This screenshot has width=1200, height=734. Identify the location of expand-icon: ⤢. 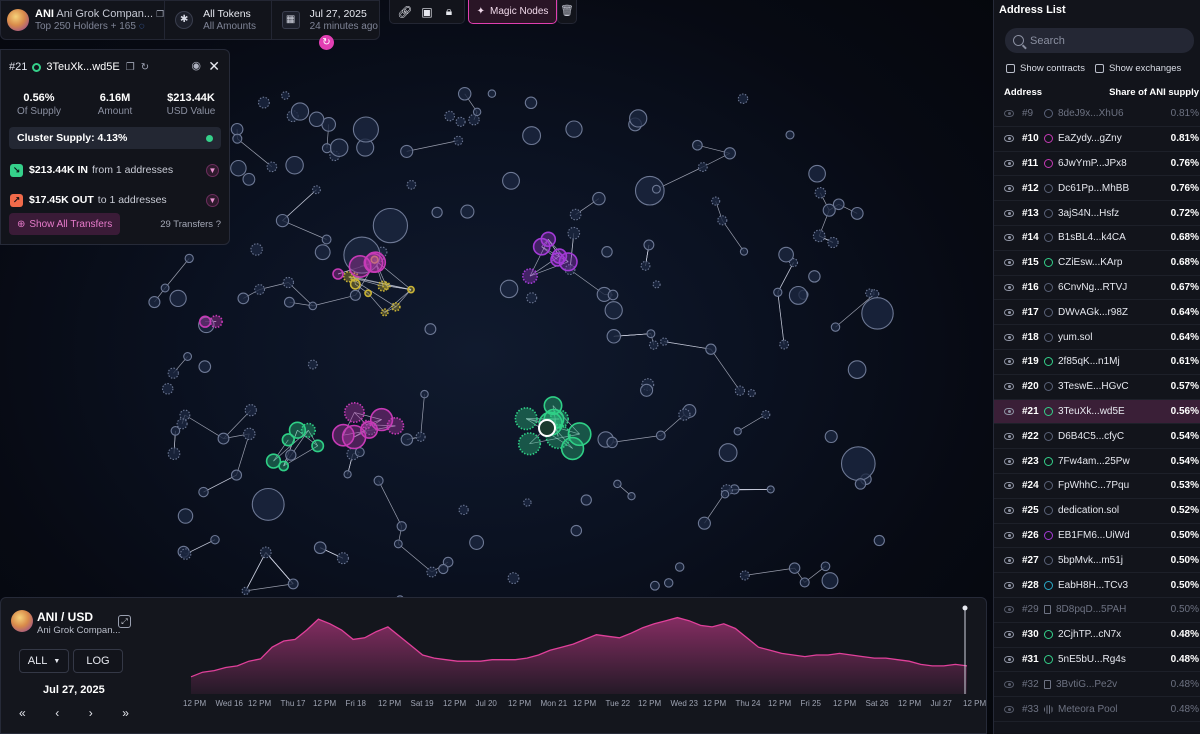
(124, 621).